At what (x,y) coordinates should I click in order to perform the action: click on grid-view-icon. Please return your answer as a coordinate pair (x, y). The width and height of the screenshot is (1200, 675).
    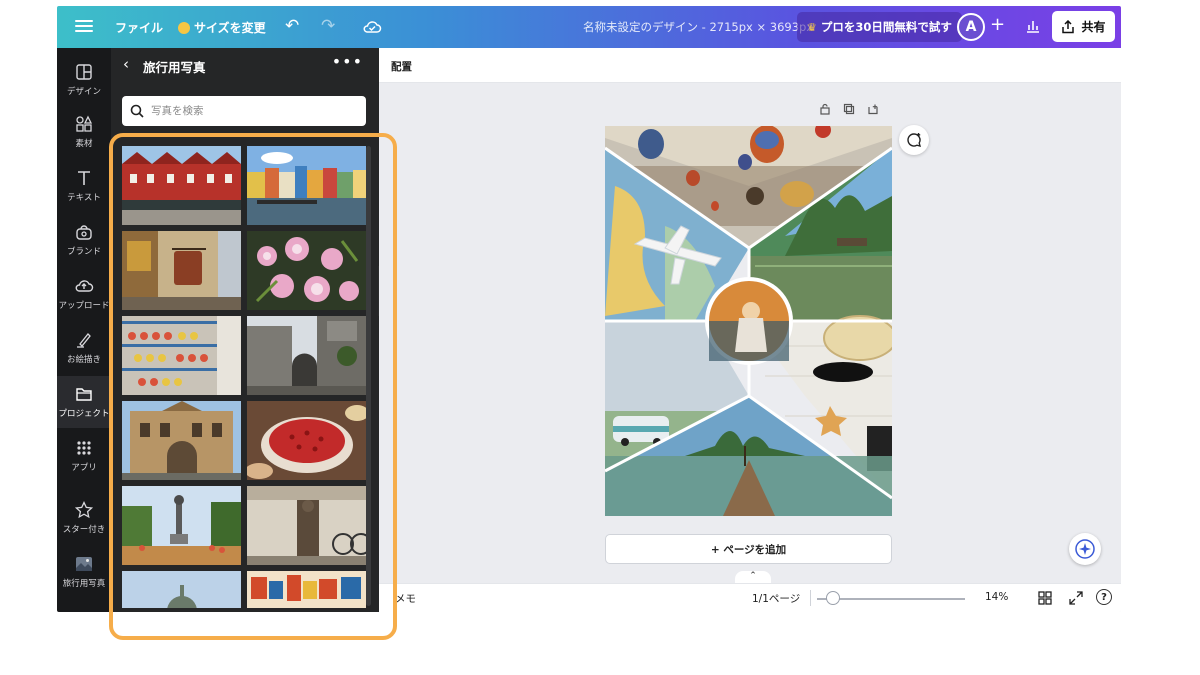
    Looking at the image, I should click on (1045, 598).